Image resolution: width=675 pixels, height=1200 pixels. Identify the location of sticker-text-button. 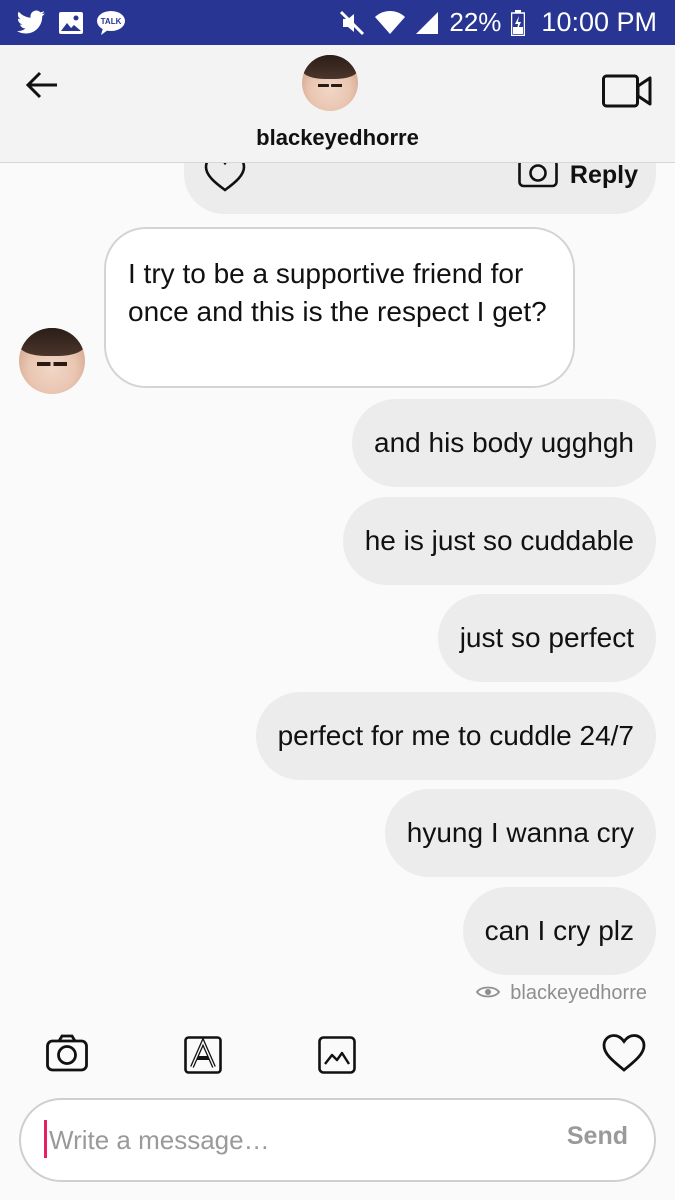
(203, 1057).